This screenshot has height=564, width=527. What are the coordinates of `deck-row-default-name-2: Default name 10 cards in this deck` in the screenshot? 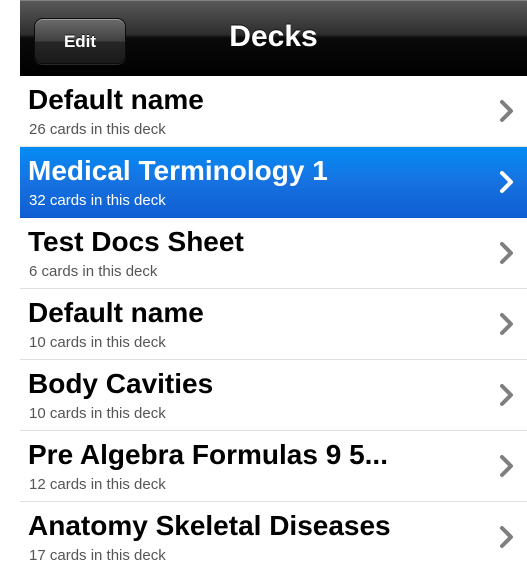 It's located at (273, 324).